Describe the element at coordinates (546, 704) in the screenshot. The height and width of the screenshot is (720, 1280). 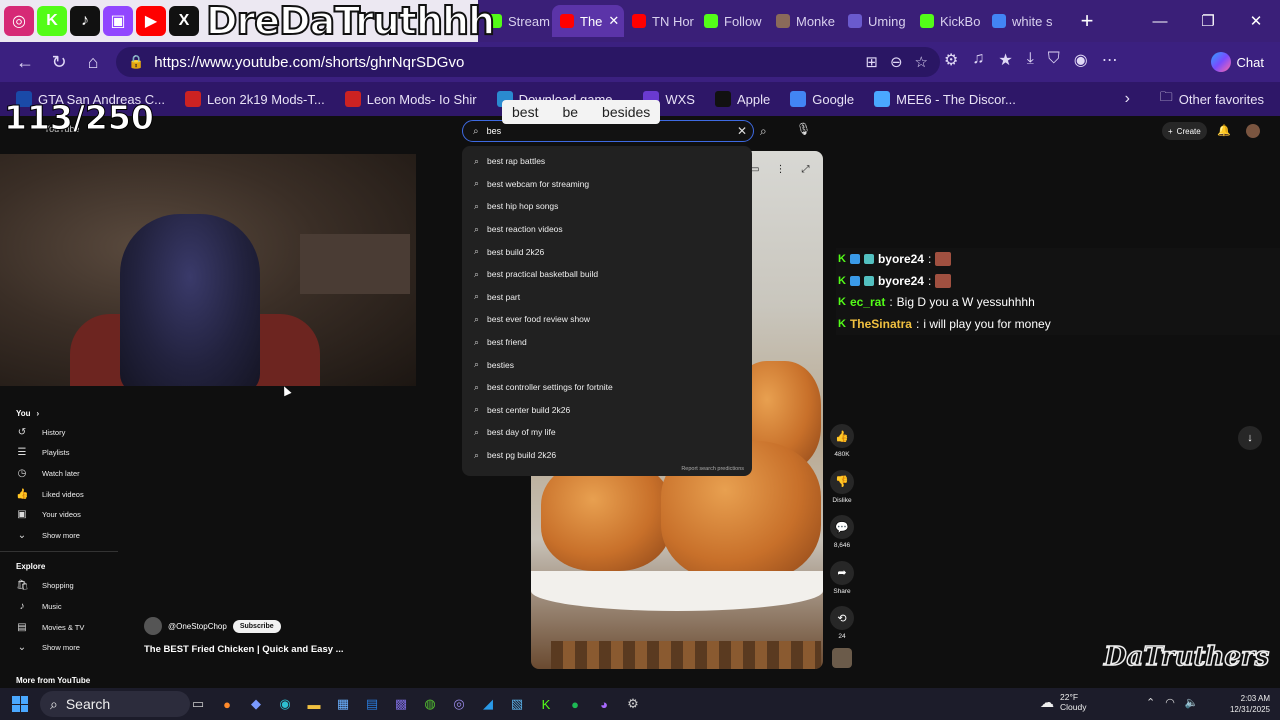
I see `kick-app-icon: K` at that location.